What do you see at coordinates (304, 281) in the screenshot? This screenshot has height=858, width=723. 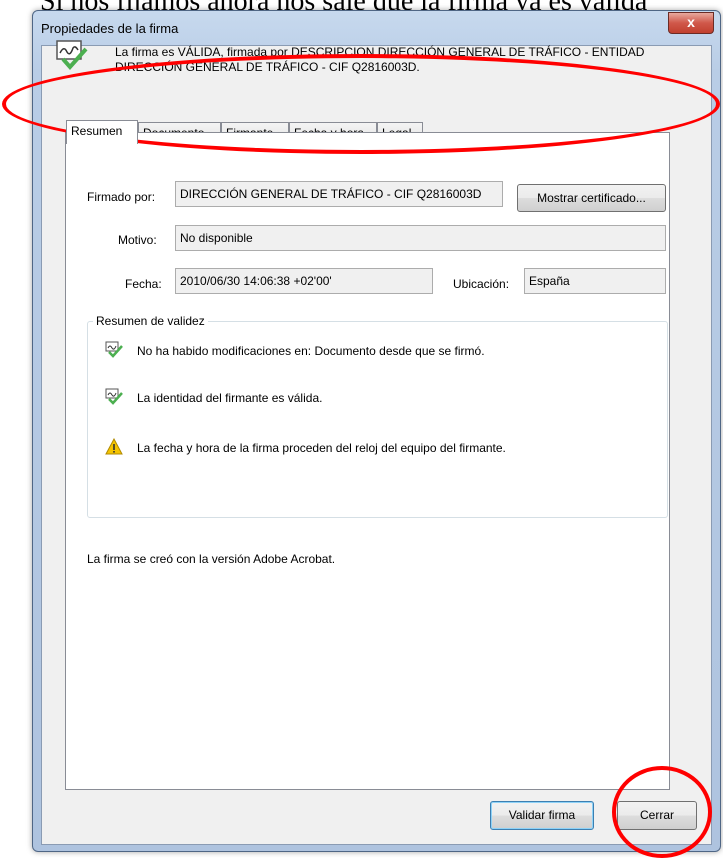 I see `date-field: 2010/06/30 14:06:38 +02'00'` at bounding box center [304, 281].